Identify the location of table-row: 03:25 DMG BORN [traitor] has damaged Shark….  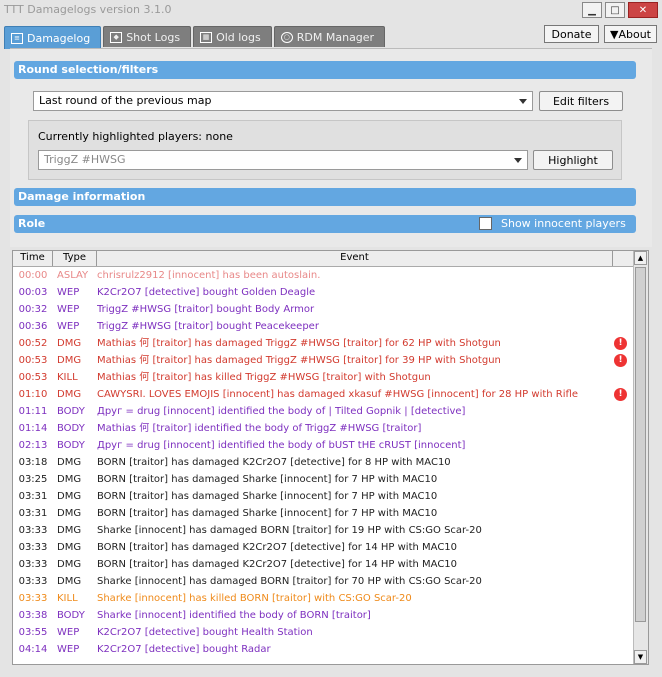
(324, 479).